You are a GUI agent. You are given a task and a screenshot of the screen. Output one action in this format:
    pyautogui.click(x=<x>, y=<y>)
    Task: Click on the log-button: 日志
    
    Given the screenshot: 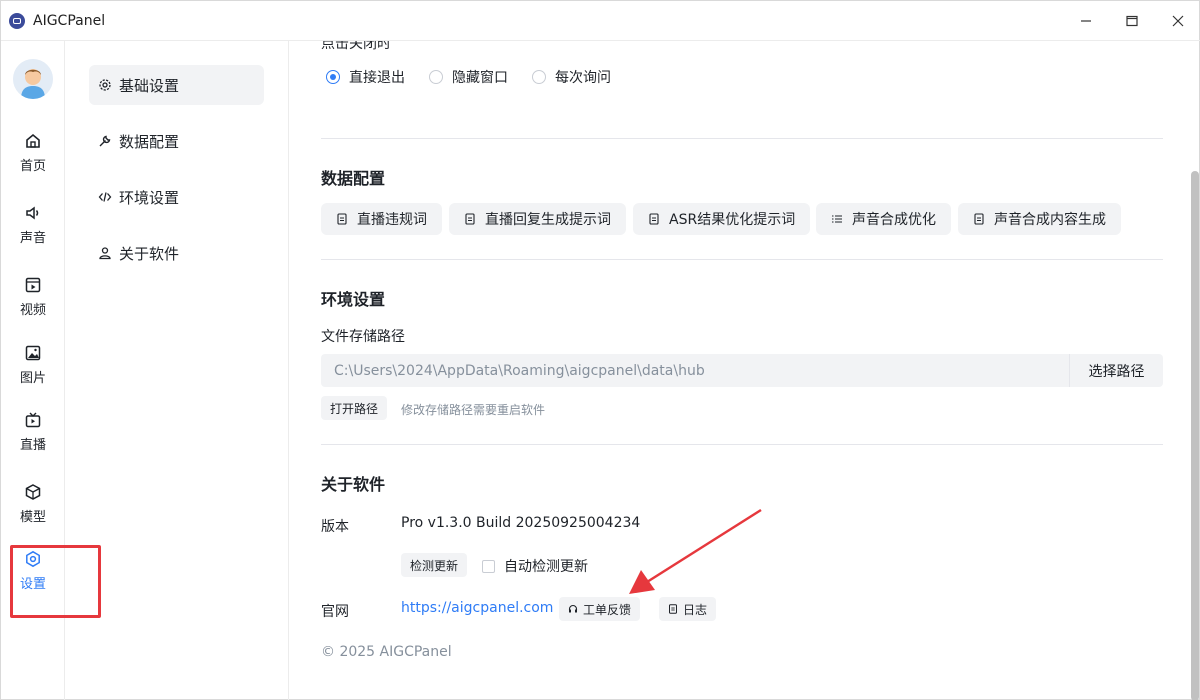 What is the action you would take?
    pyautogui.click(x=688, y=609)
    